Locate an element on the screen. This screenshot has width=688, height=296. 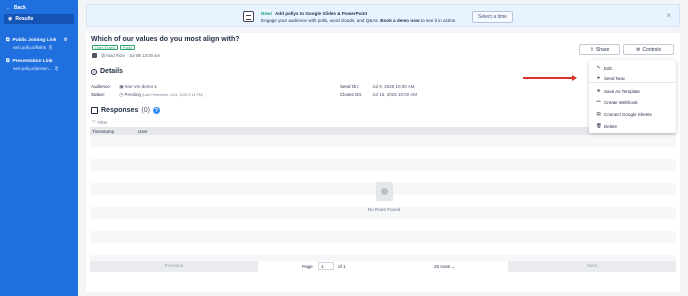
results-icon: ◉ is located at coordinates (10, 19).